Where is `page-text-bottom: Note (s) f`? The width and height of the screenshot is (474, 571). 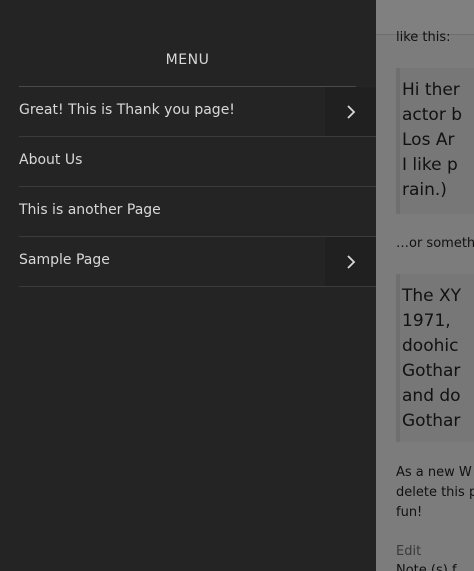
page-text-bottom: Note (s) f is located at coordinates (426, 567).